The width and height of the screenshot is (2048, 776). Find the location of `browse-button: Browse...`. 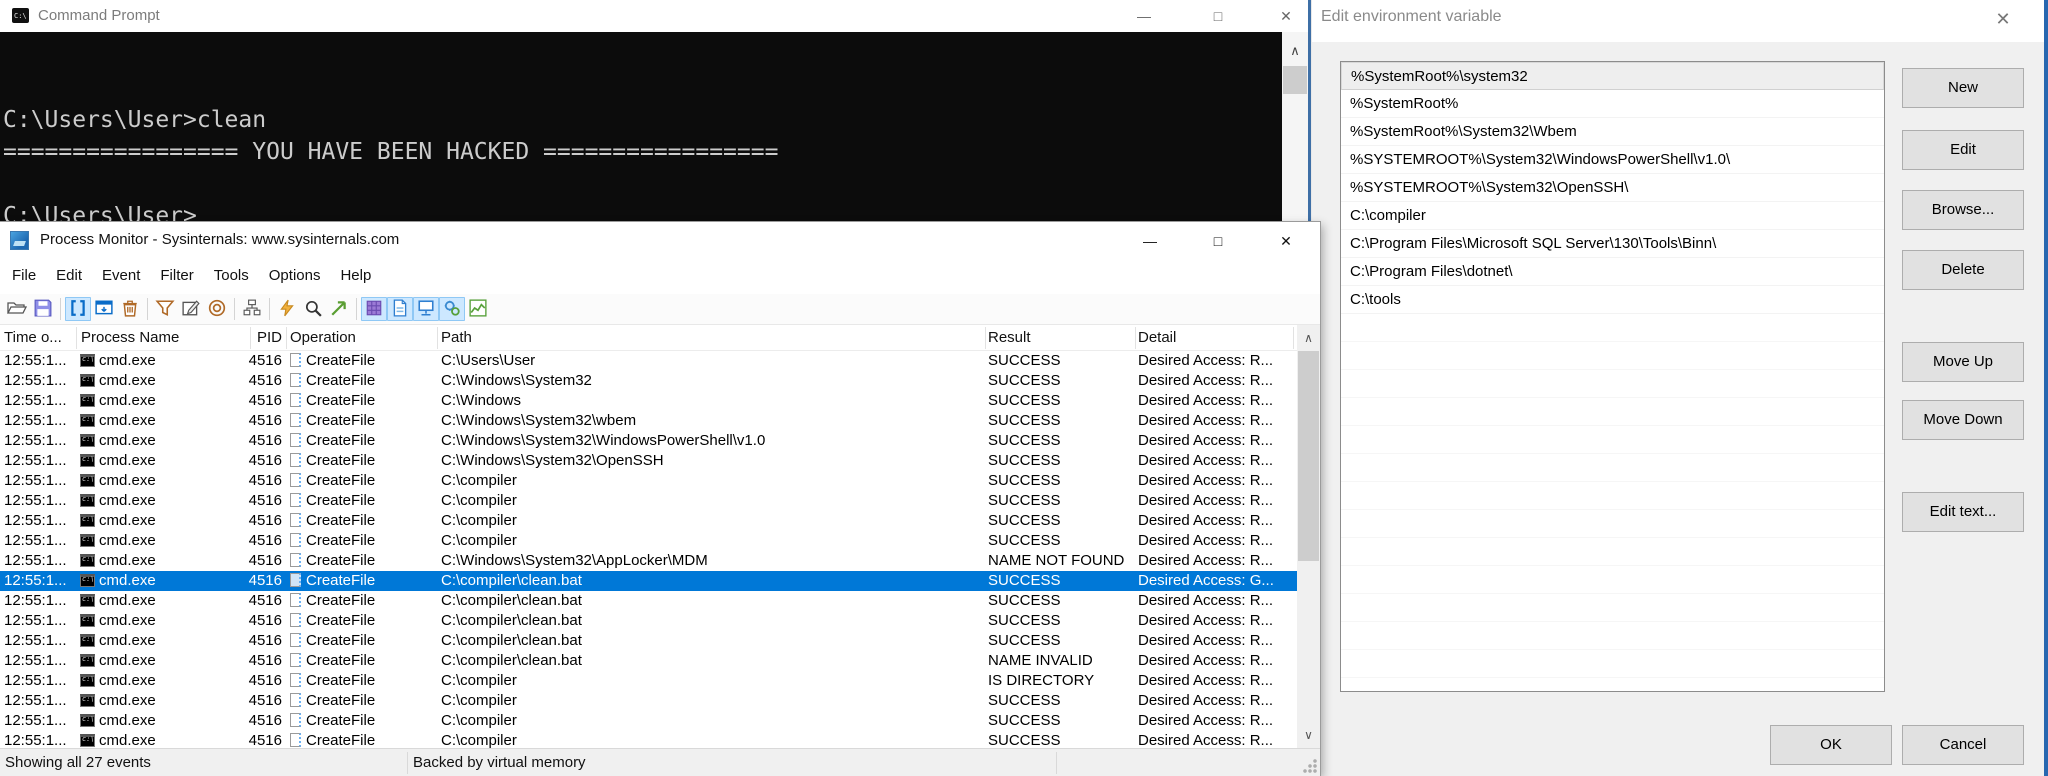

browse-button: Browse... is located at coordinates (1963, 210).